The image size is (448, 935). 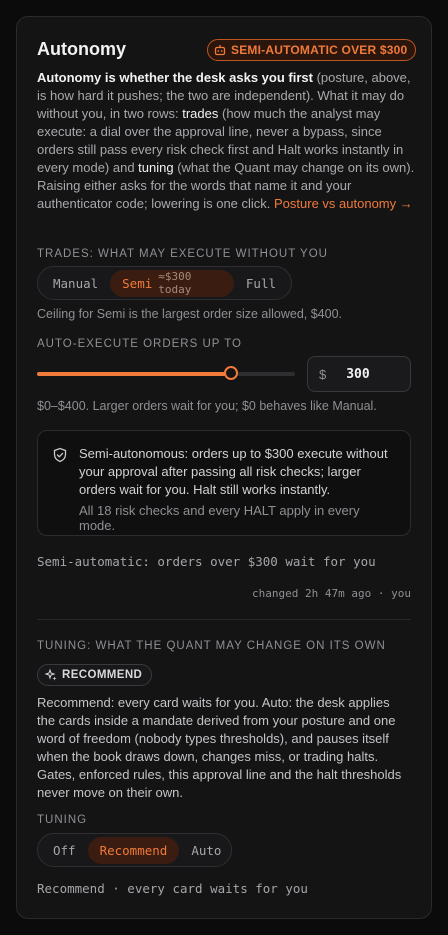 I want to click on option-label: Semi, so click(x=137, y=283).